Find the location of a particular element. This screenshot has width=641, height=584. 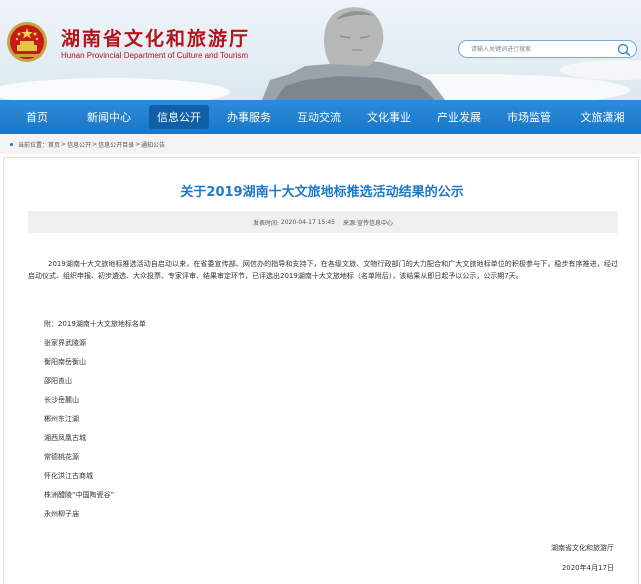

list-item: 常德桃花源 is located at coordinates (61, 457).